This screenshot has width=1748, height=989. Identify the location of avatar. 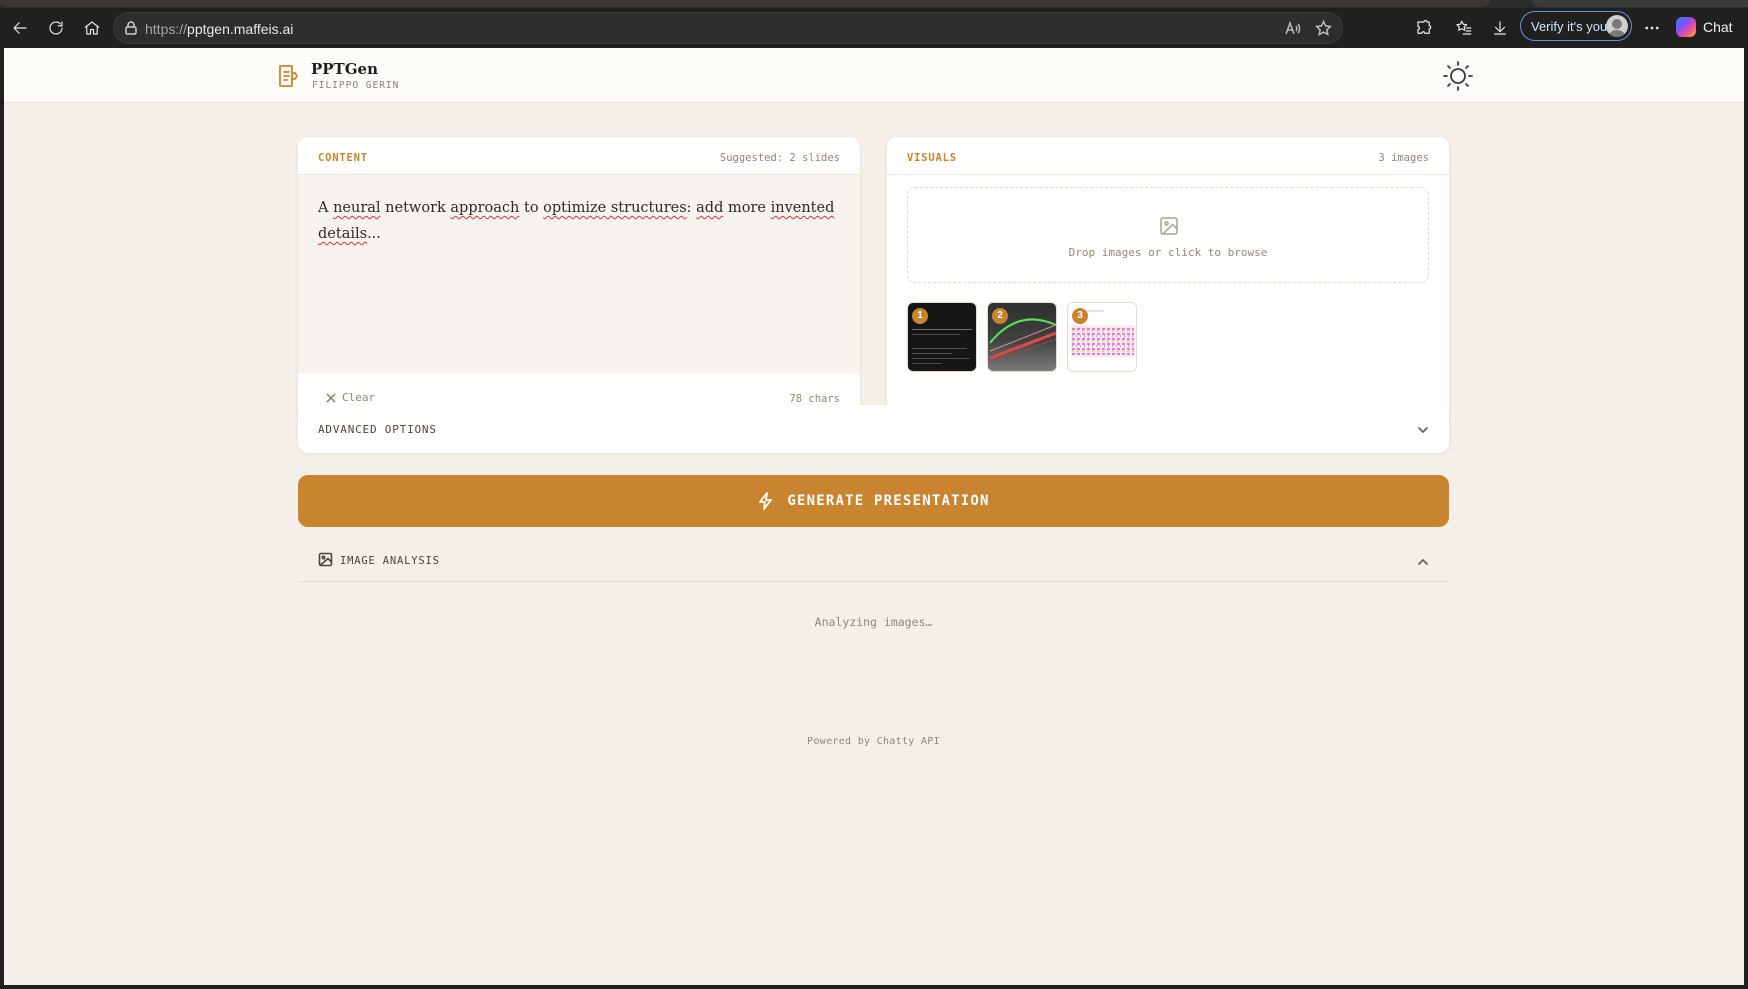
(1617, 26).